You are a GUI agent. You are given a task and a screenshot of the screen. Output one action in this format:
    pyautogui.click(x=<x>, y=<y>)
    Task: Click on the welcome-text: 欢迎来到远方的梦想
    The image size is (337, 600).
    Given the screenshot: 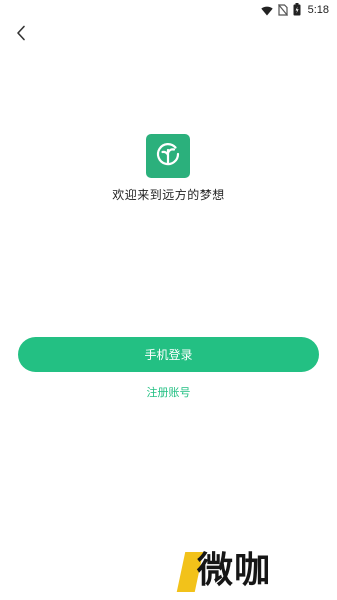 What is the action you would take?
    pyautogui.click(x=168, y=195)
    